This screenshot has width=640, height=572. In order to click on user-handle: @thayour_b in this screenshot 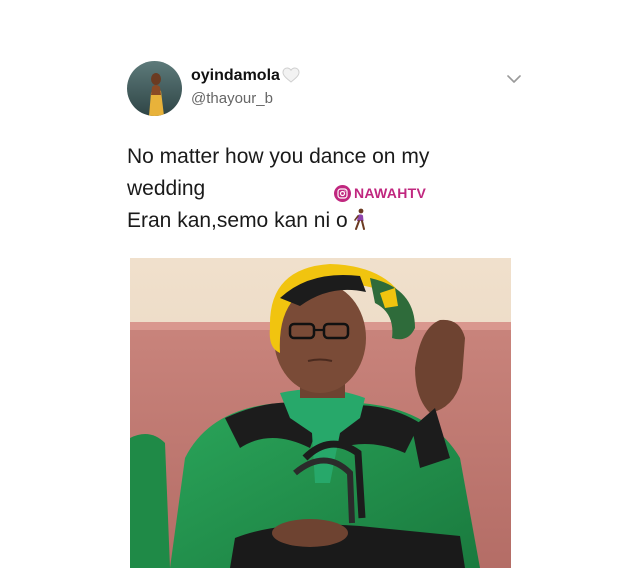, I will do `click(232, 98)`.